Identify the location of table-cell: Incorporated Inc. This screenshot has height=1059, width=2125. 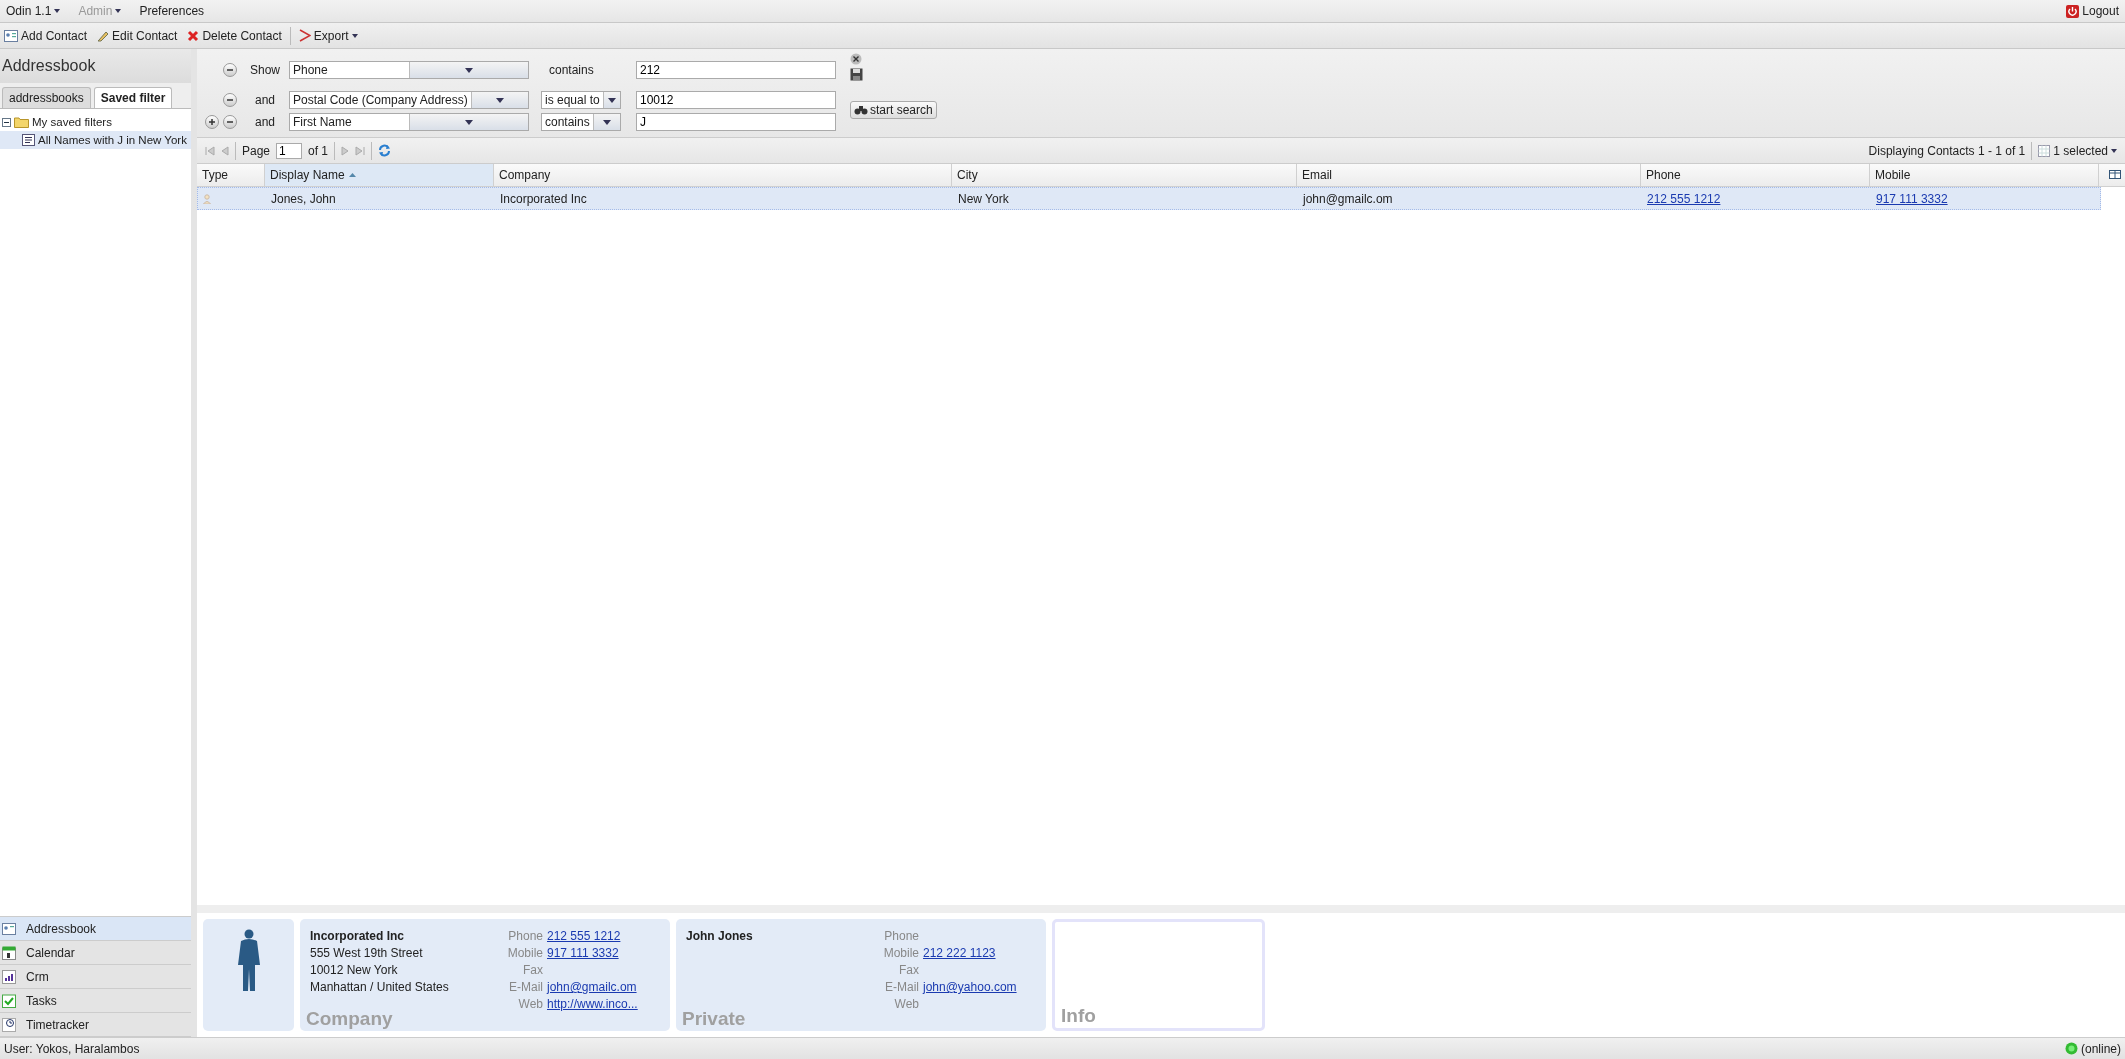
(543, 198).